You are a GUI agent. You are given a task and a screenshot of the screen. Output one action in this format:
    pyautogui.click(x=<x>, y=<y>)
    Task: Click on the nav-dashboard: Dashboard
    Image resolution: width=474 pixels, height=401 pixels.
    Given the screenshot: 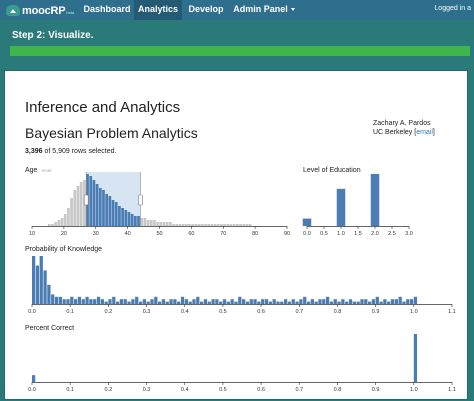 What is the action you would take?
    pyautogui.click(x=107, y=10)
    